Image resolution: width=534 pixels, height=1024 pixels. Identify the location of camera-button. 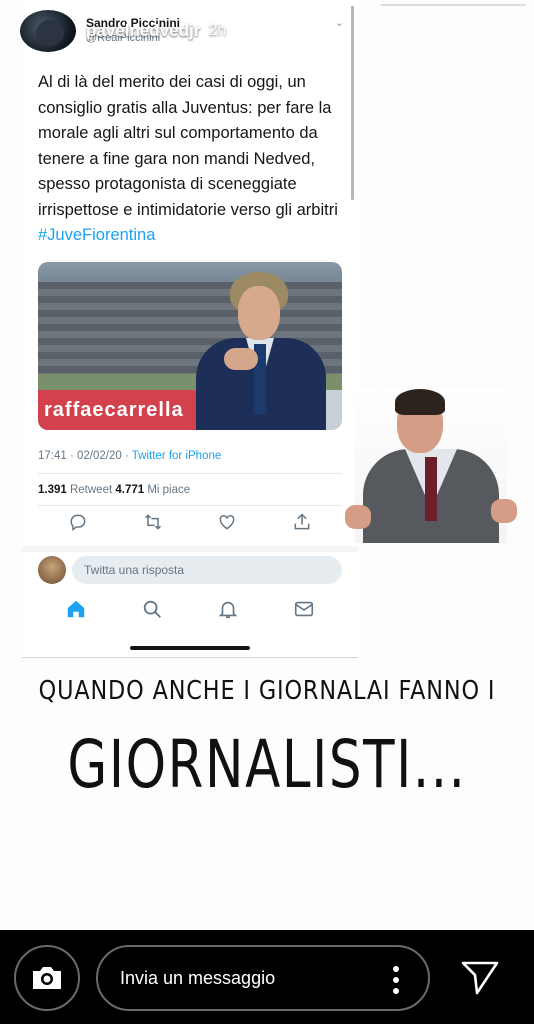
(47, 978).